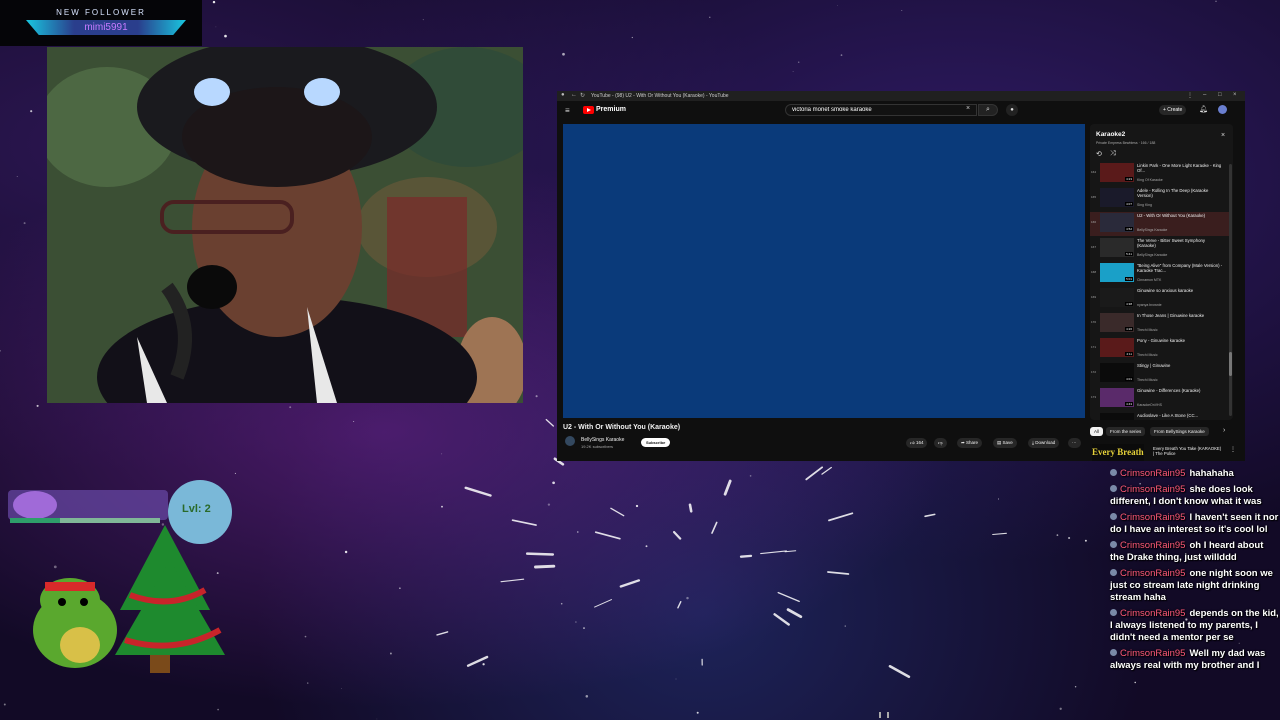 The height and width of the screenshot is (720, 1280). I want to click on channel-name: BellySings Karaoke, so click(602, 440).